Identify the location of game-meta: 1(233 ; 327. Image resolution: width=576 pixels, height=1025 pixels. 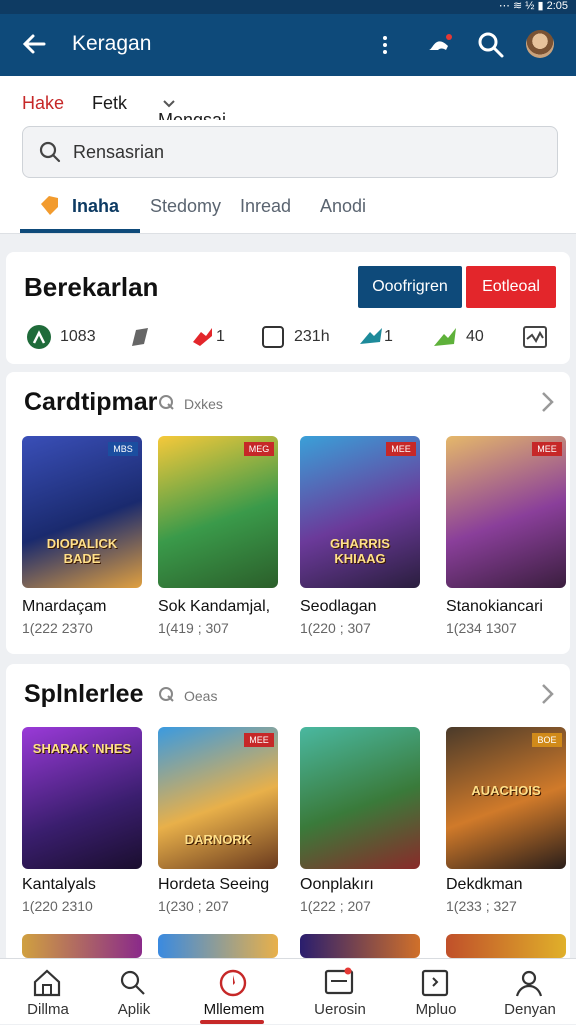
(481, 906).